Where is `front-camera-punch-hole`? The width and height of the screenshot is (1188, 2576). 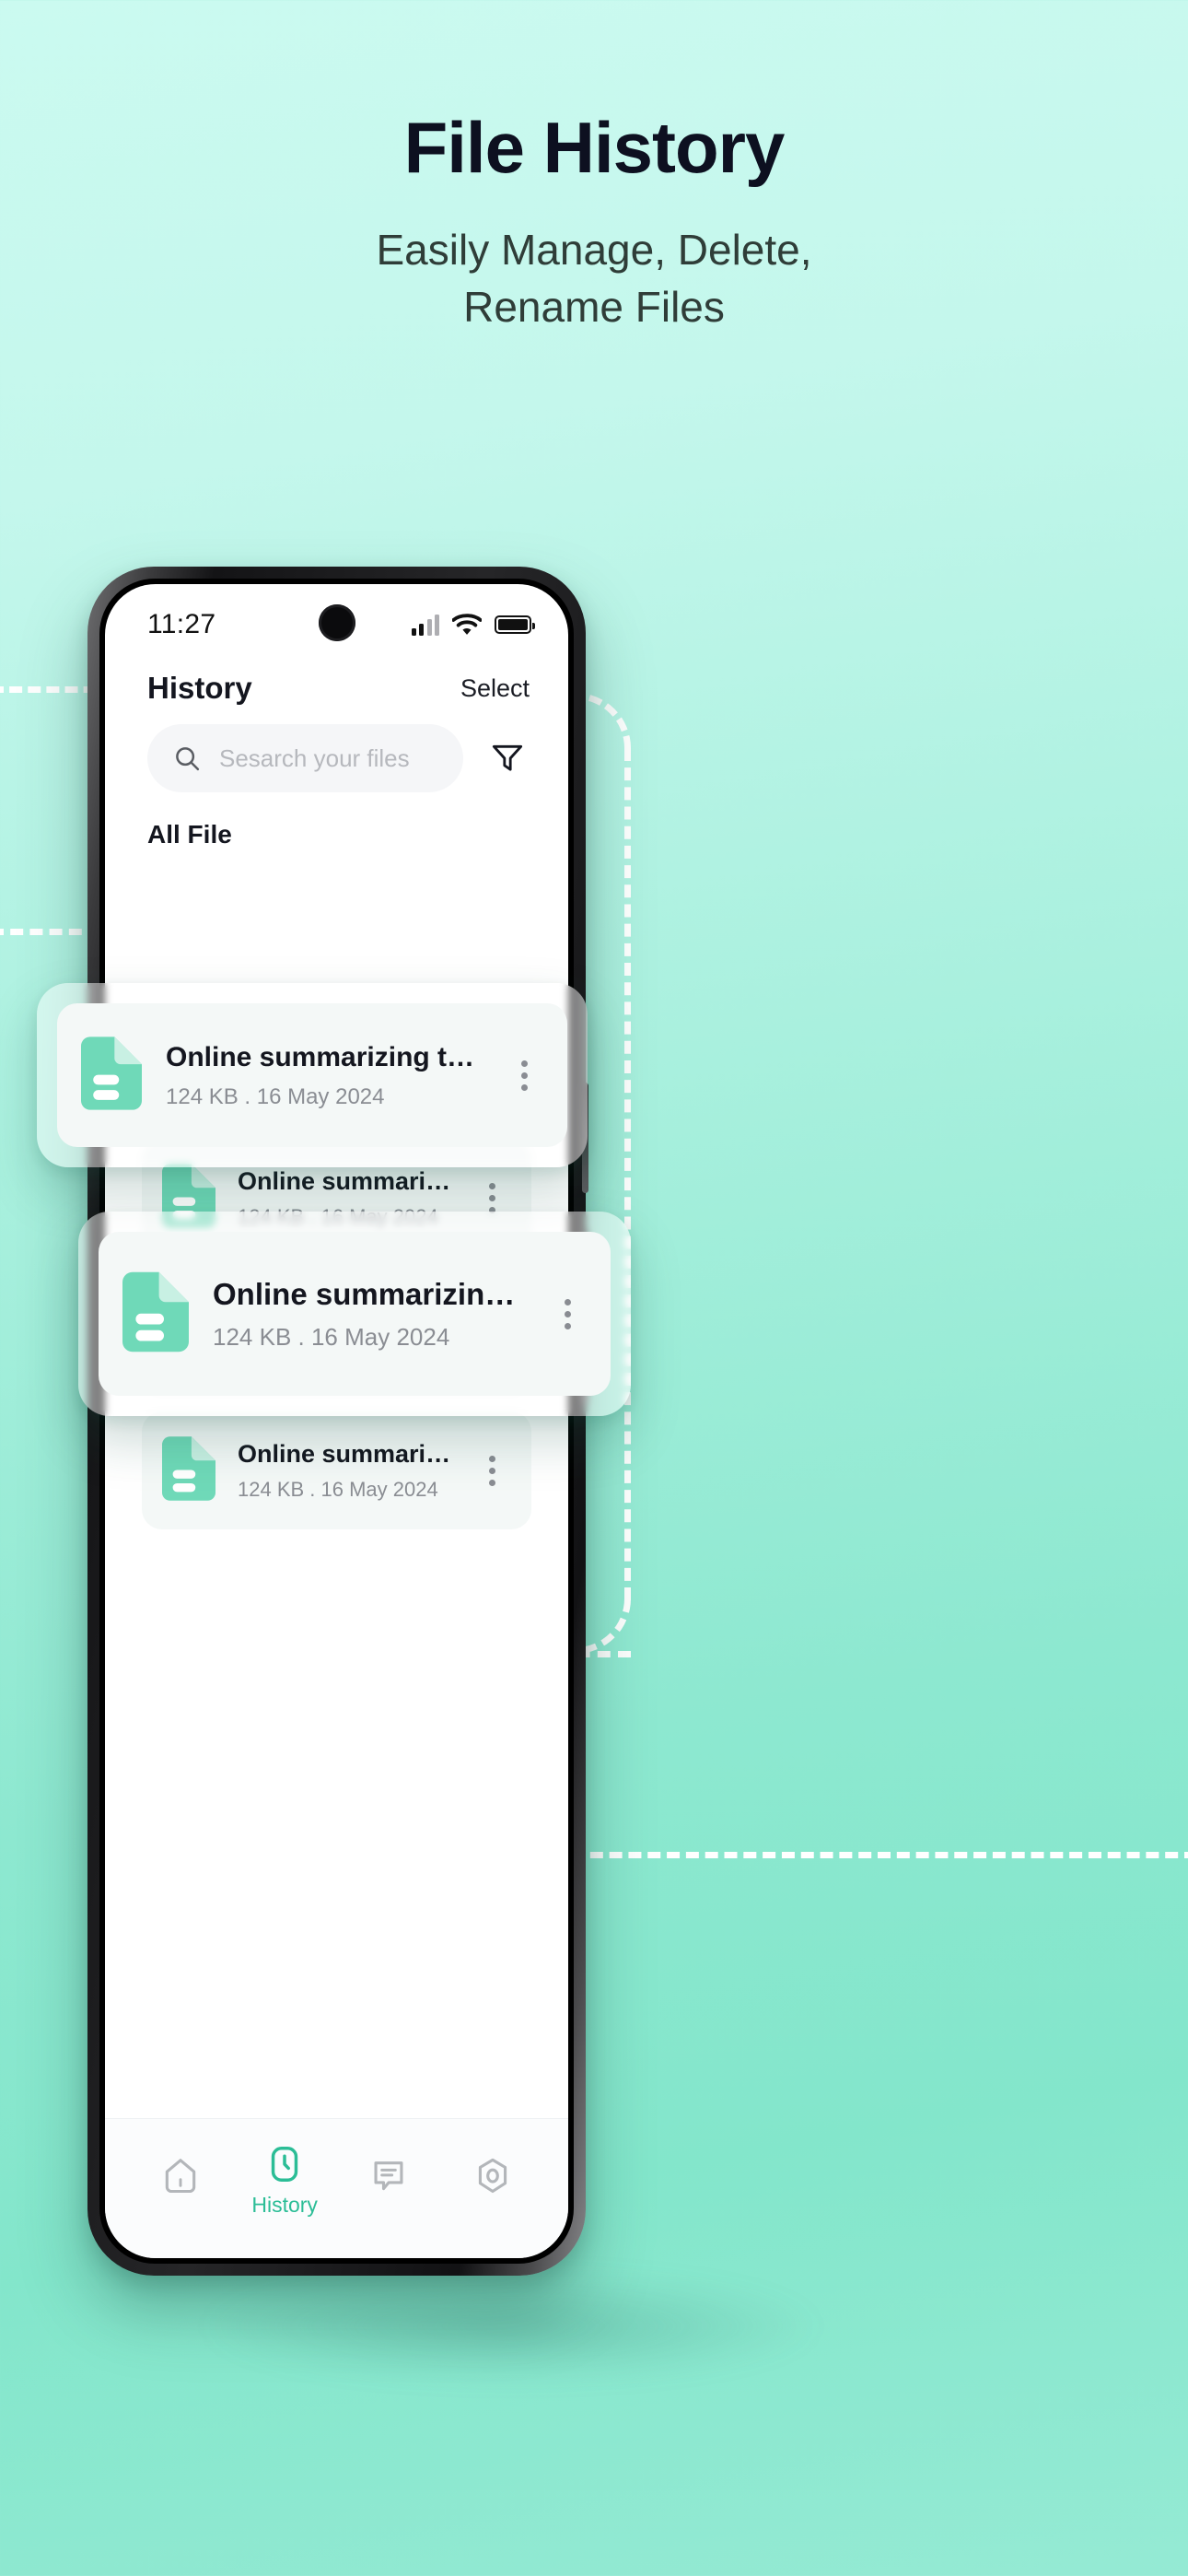 front-camera-punch-hole is located at coordinates (336, 622).